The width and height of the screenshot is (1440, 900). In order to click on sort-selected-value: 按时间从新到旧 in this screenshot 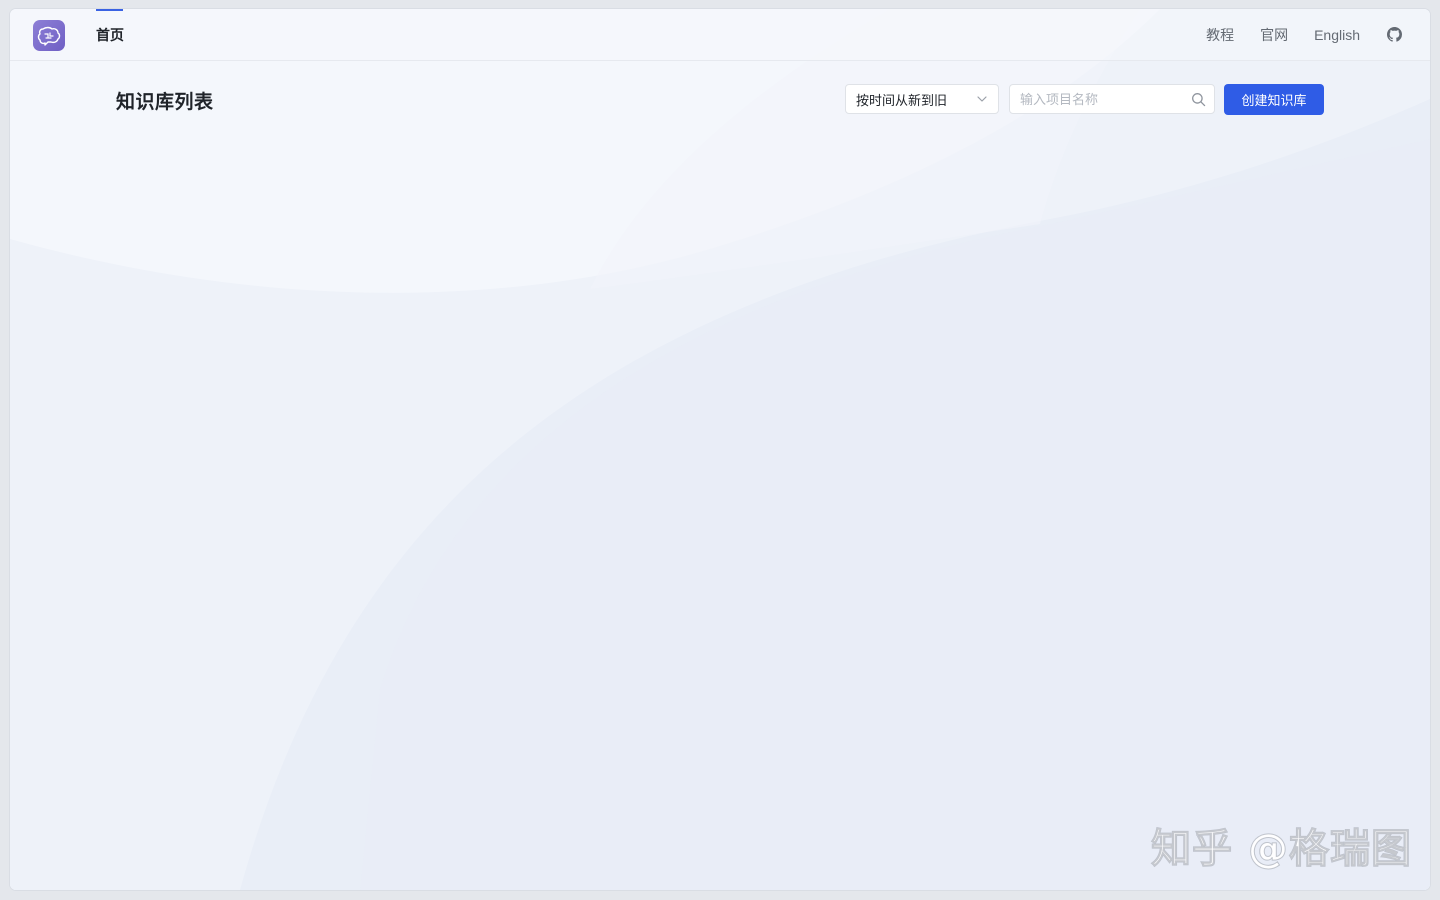, I will do `click(902, 100)`.